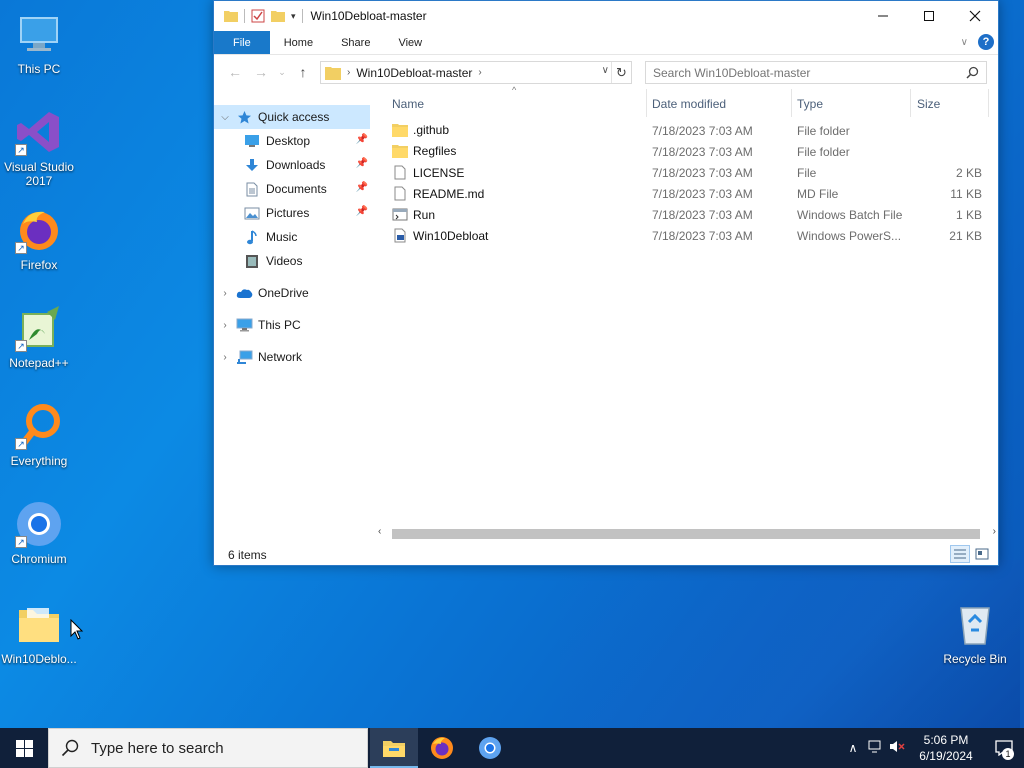  What do you see at coordinates (807, 173) in the screenshot?
I see `file-type: File` at bounding box center [807, 173].